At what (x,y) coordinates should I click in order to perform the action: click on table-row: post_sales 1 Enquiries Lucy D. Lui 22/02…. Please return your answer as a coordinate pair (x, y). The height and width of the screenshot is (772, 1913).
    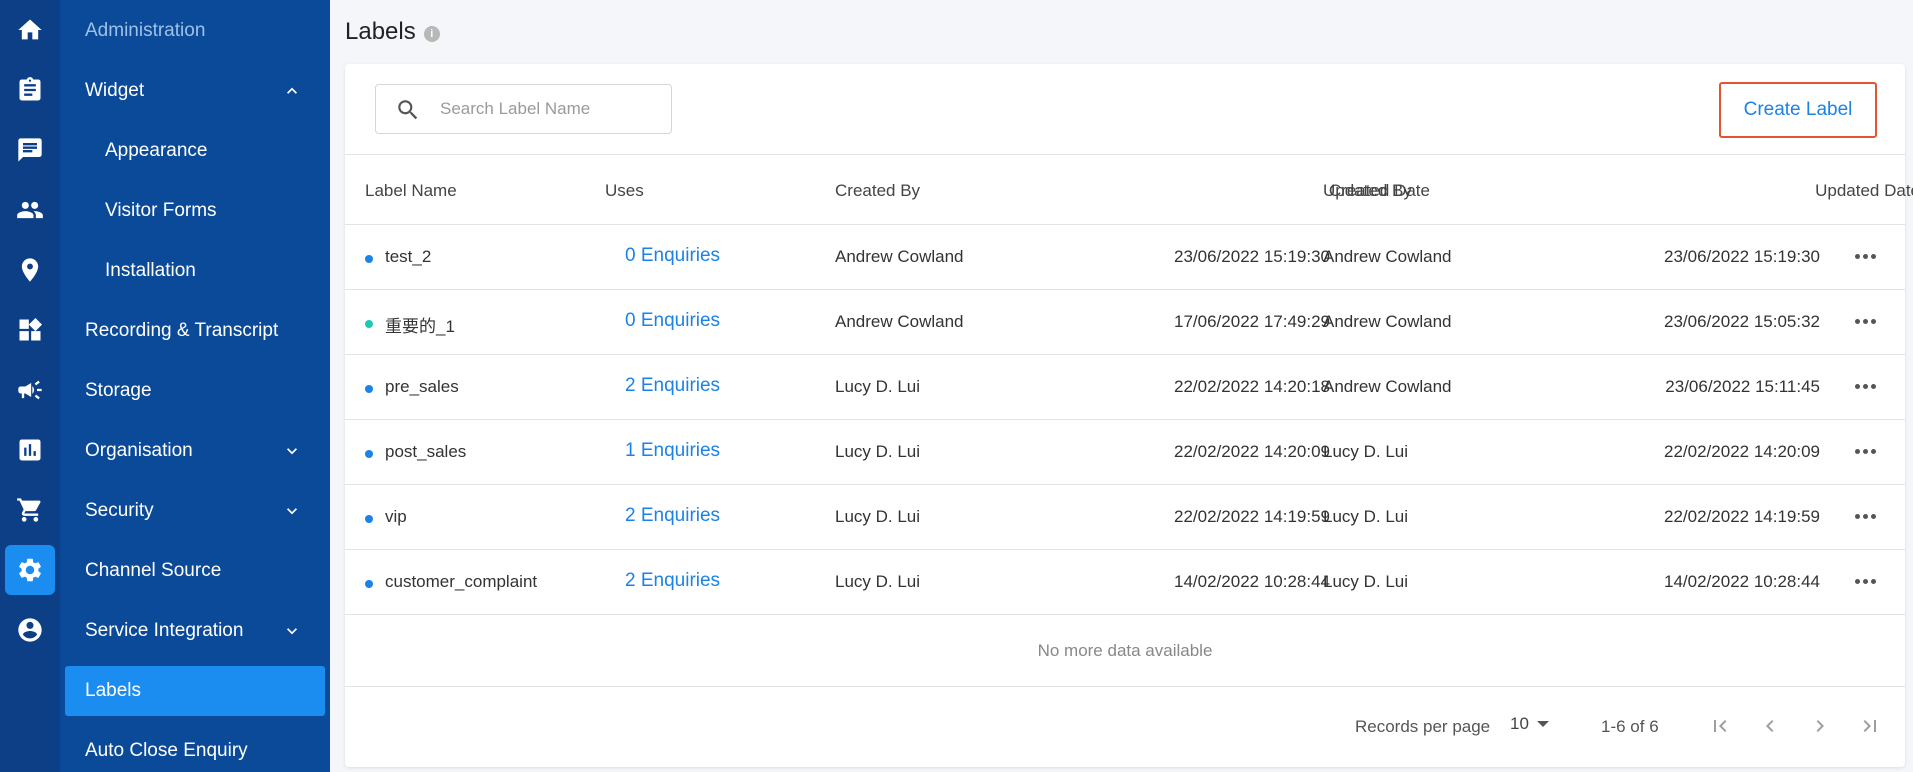
    Looking at the image, I should click on (1125, 452).